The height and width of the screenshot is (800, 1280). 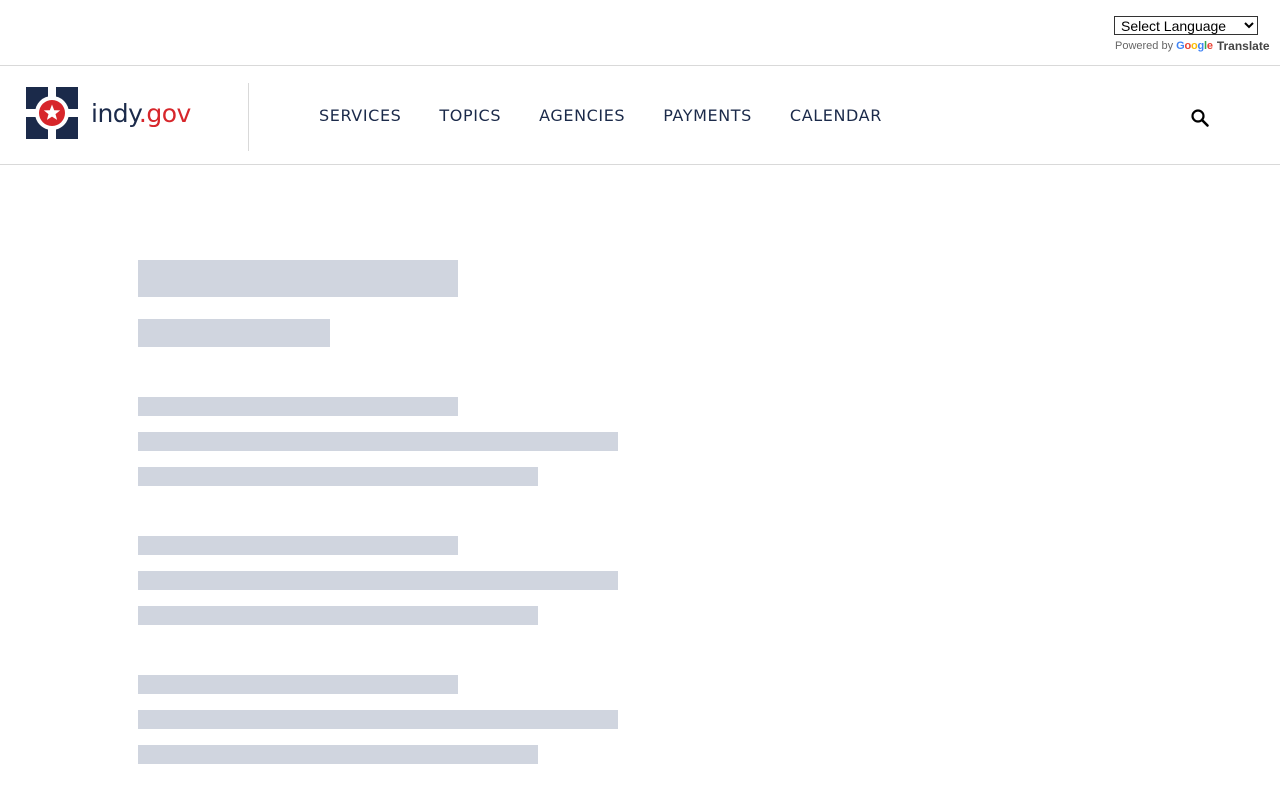 I want to click on google-translate-attribution: Powered by Google Translate, so click(x=1192, y=46).